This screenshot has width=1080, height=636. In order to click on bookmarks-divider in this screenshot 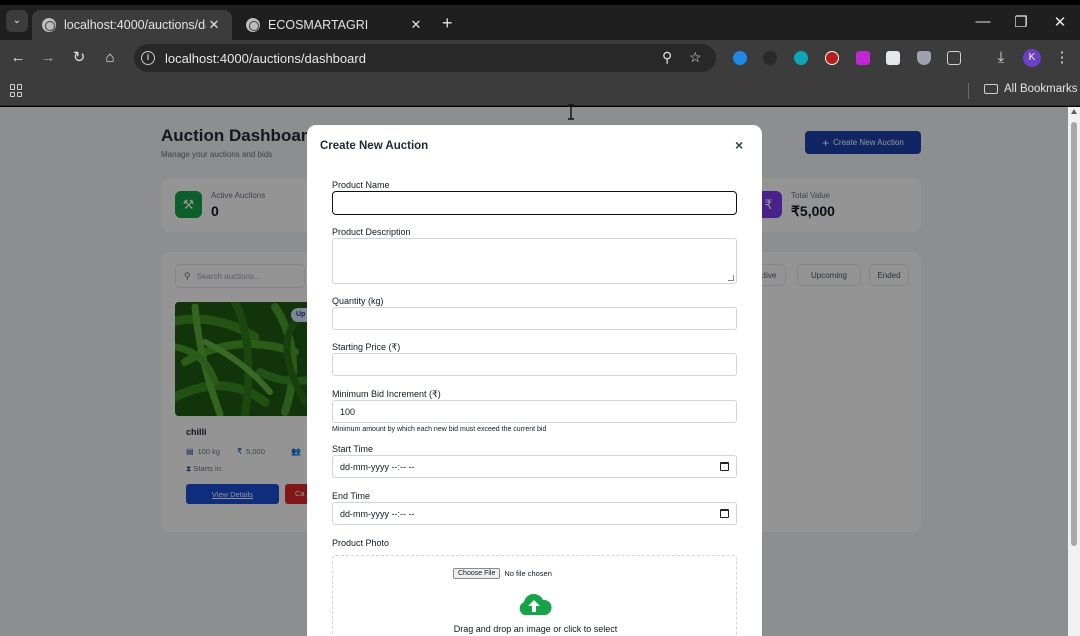, I will do `click(968, 91)`.